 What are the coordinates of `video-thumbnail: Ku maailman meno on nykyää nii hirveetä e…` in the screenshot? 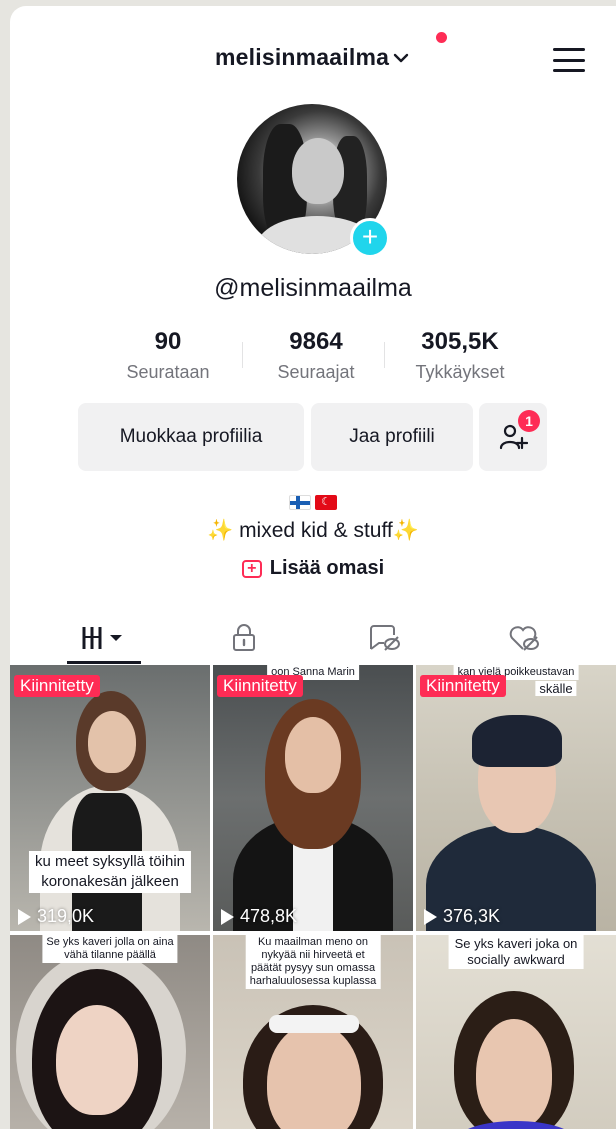 It's located at (313, 1032).